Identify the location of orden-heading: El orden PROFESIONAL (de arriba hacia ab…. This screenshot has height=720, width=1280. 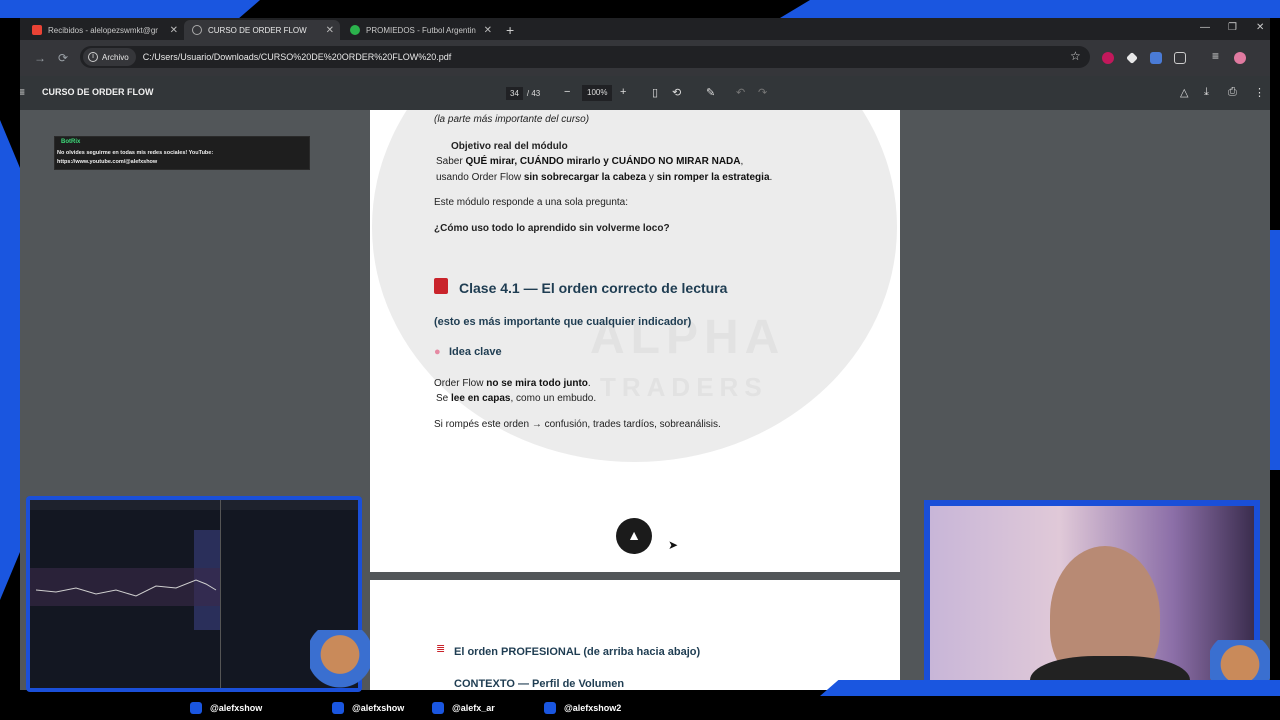
(577, 652).